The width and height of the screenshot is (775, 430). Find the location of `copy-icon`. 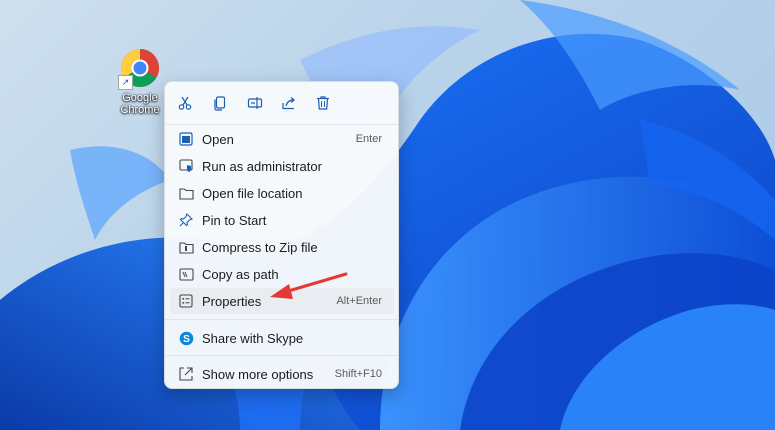

copy-icon is located at coordinates (220, 103).